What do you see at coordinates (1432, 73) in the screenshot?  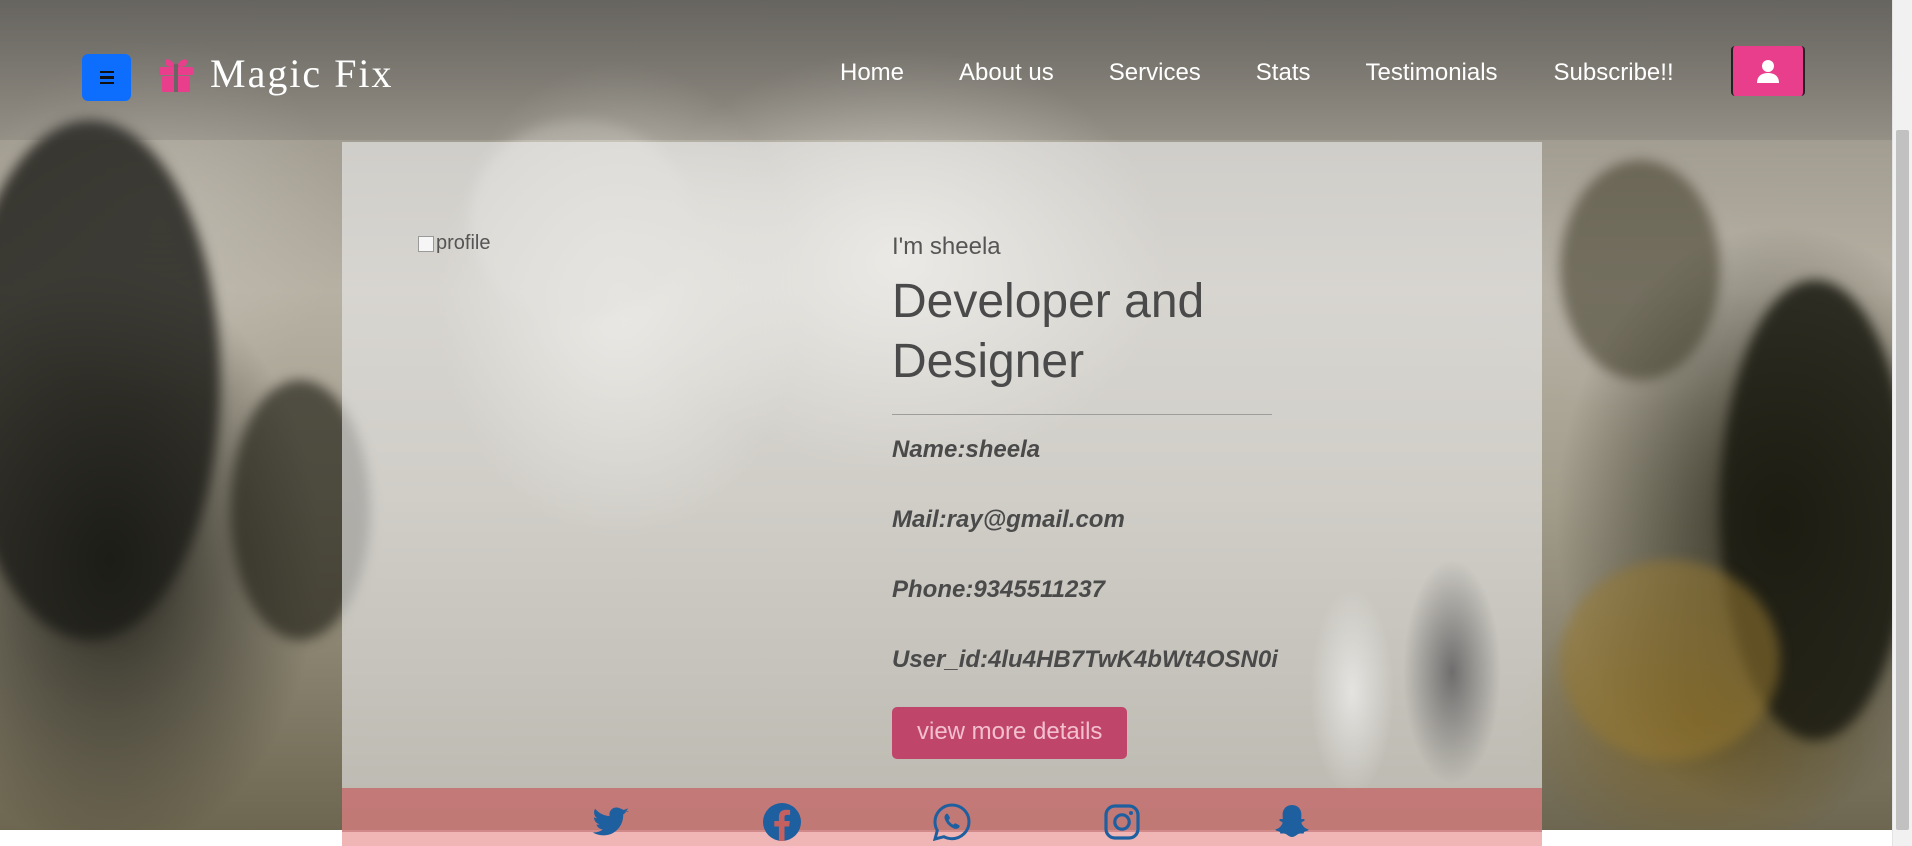 I see `nav-testimonials: Testimonials` at bounding box center [1432, 73].